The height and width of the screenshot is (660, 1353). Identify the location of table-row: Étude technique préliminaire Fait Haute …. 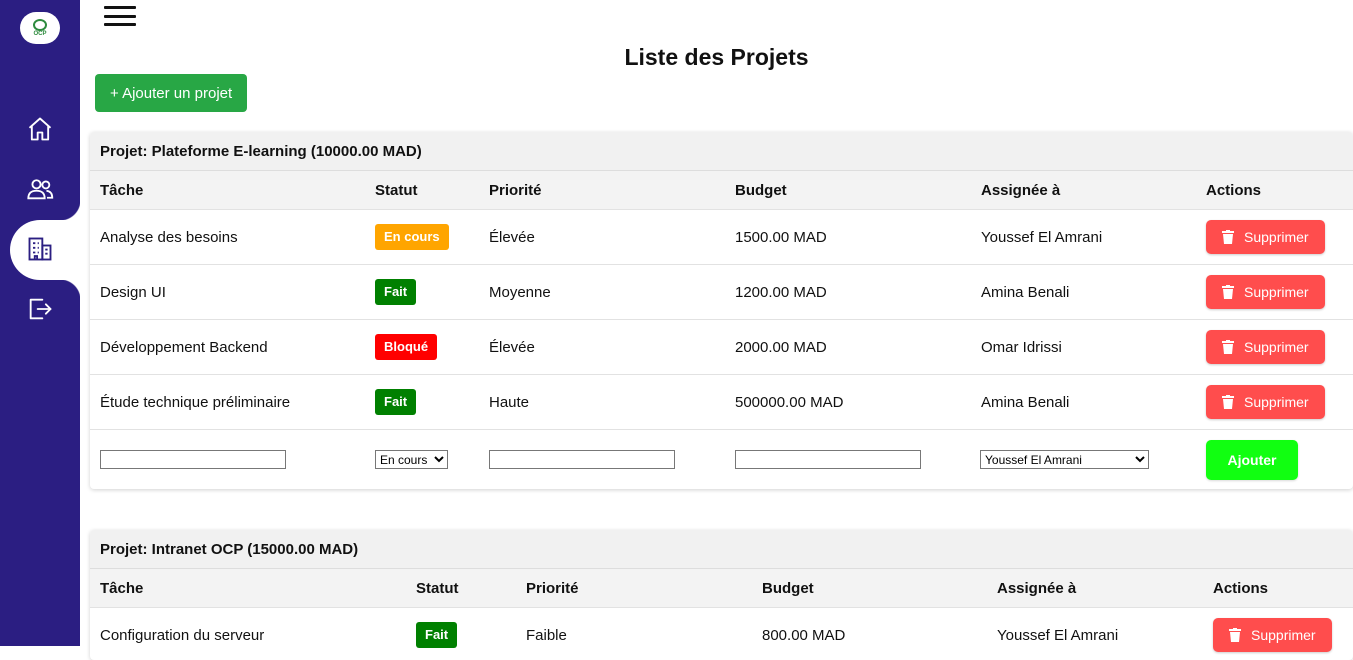
(721, 402).